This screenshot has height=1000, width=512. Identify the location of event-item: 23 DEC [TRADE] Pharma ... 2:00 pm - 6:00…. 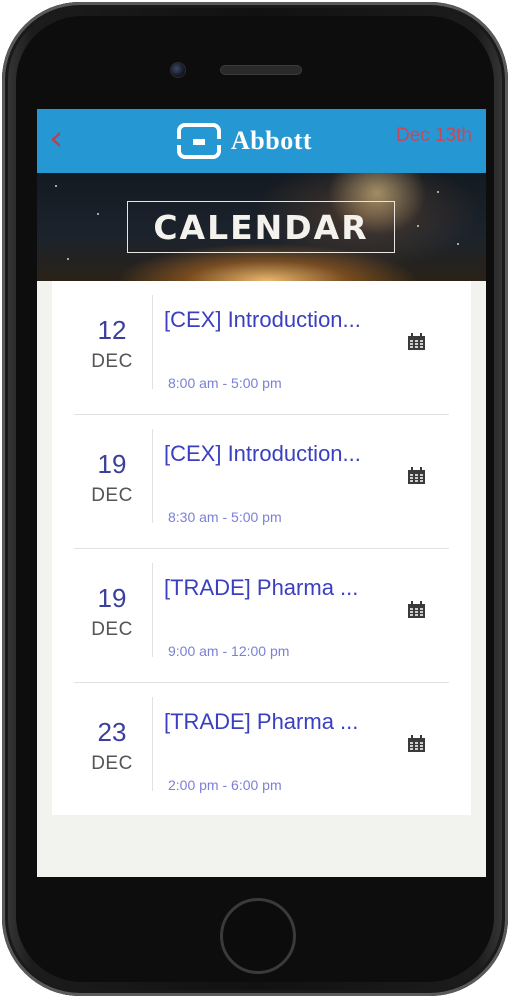
(261, 750).